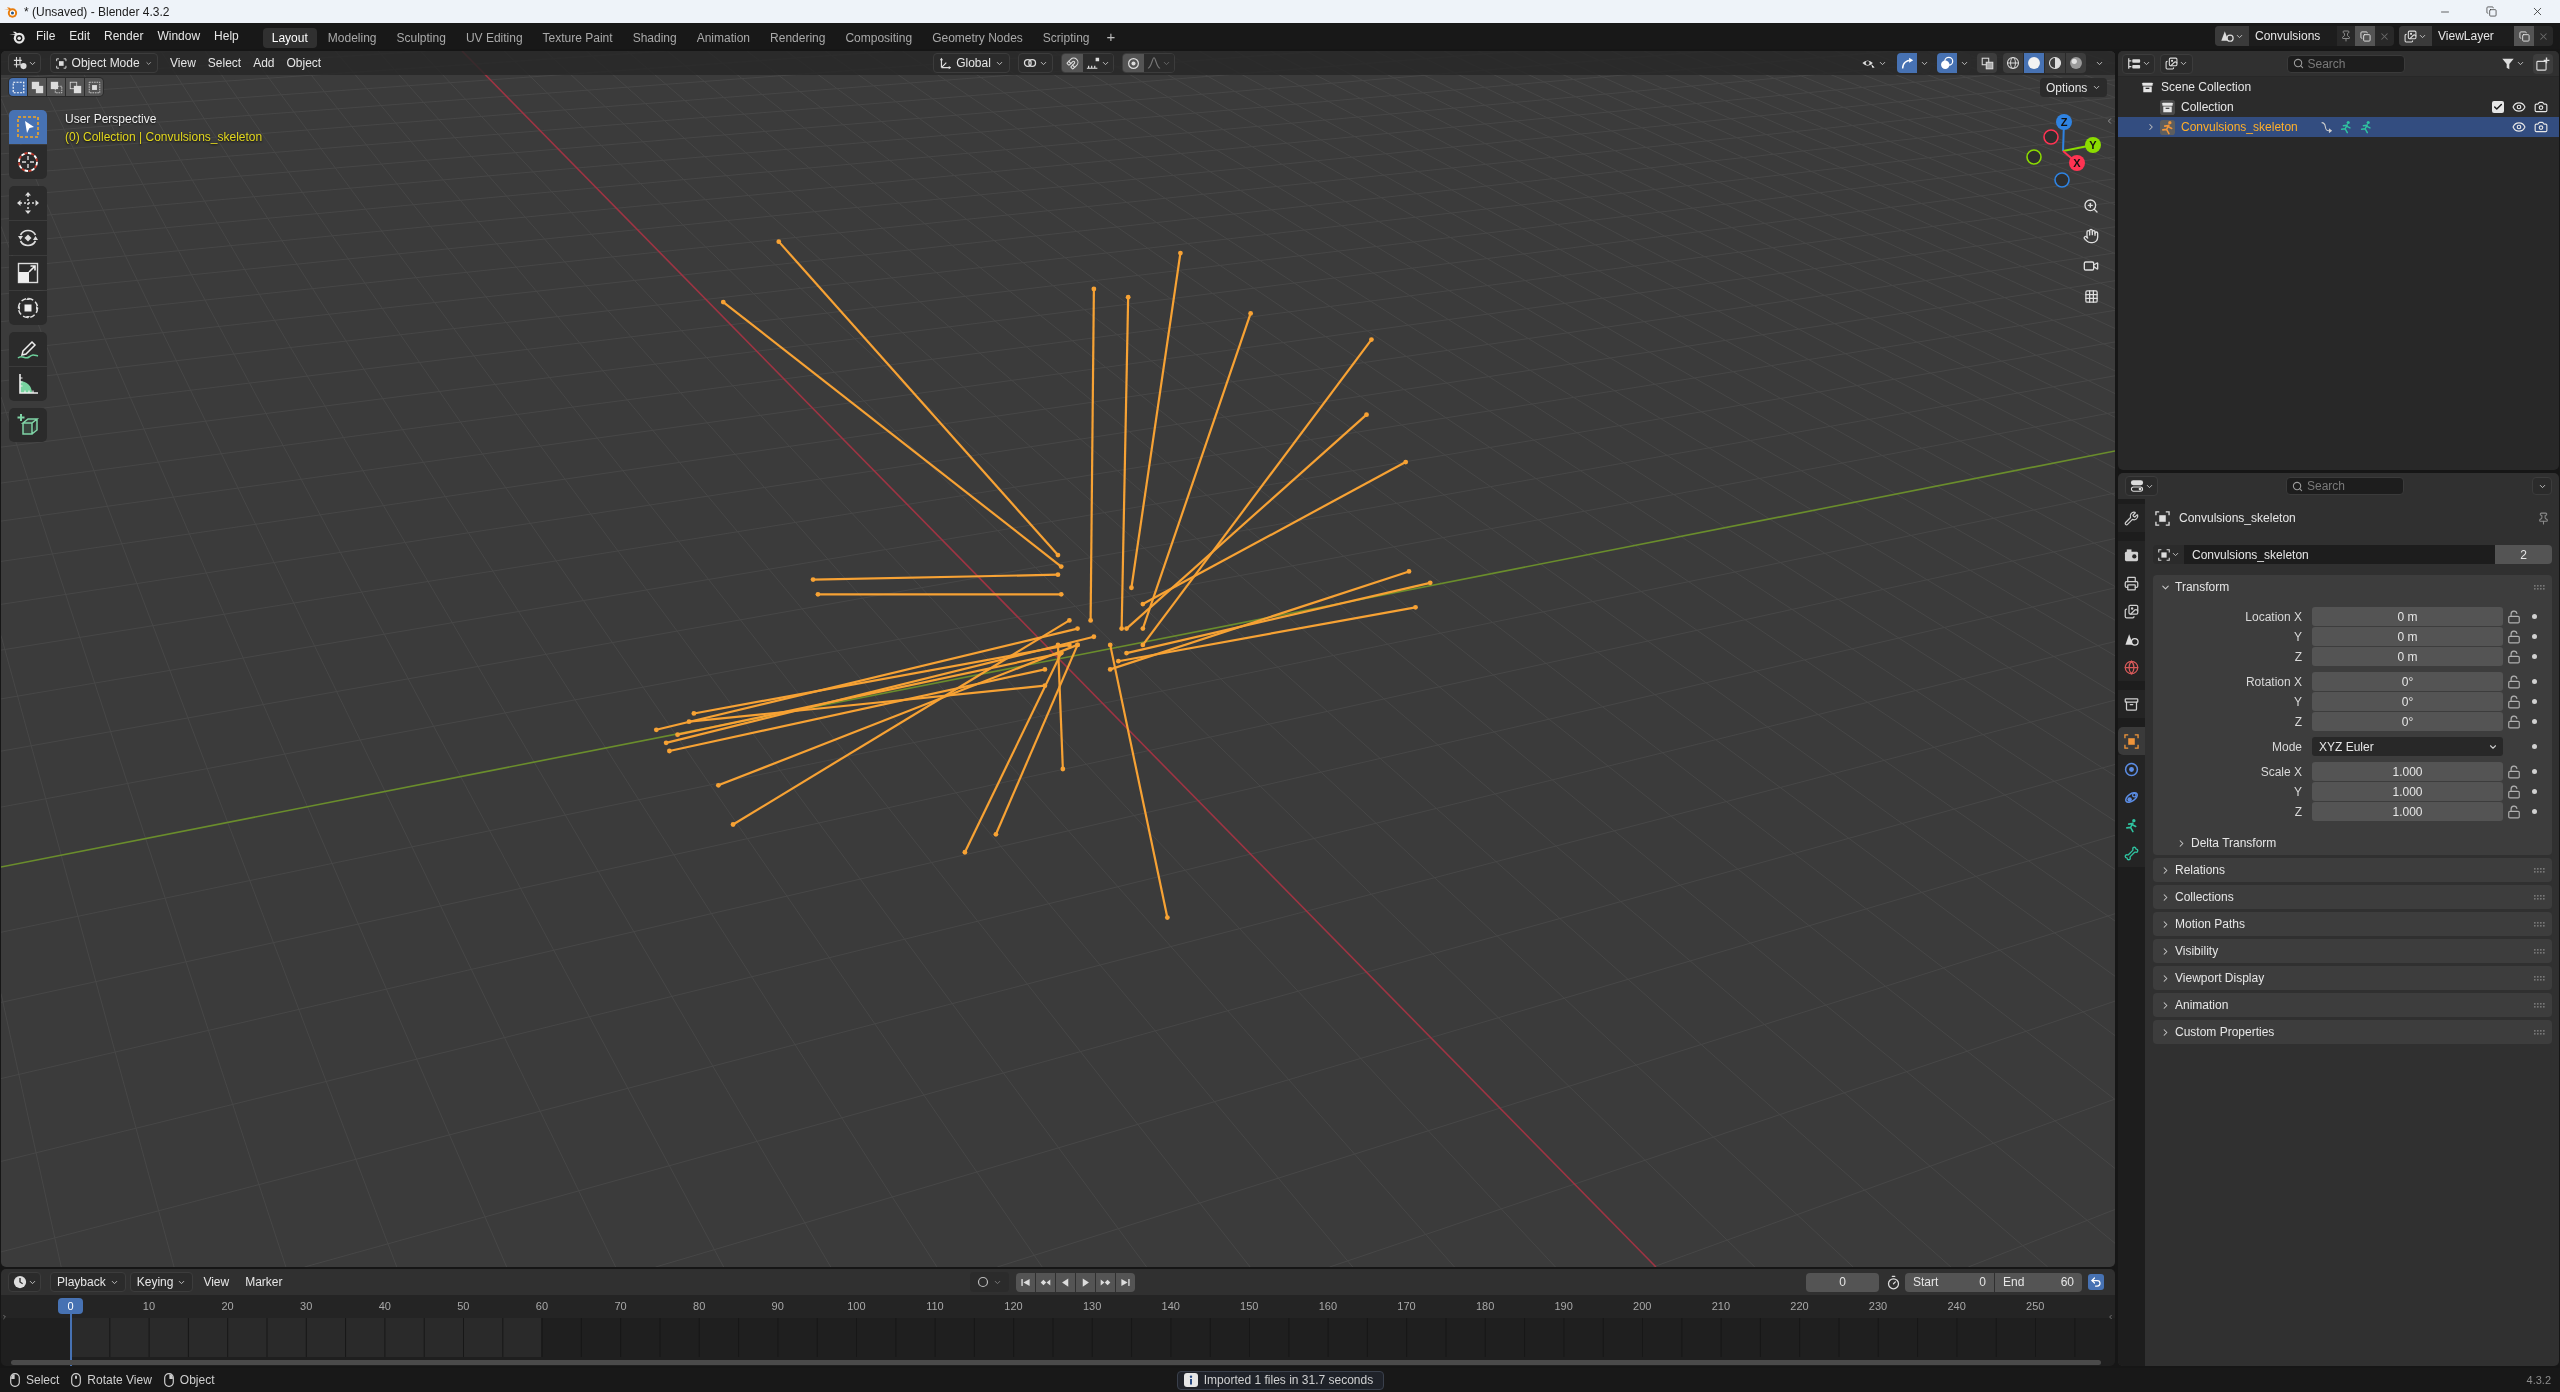 Image resolution: width=2560 pixels, height=1392 pixels. Describe the element at coordinates (2352, 587) in the screenshot. I see `panel-header: Transform` at that location.